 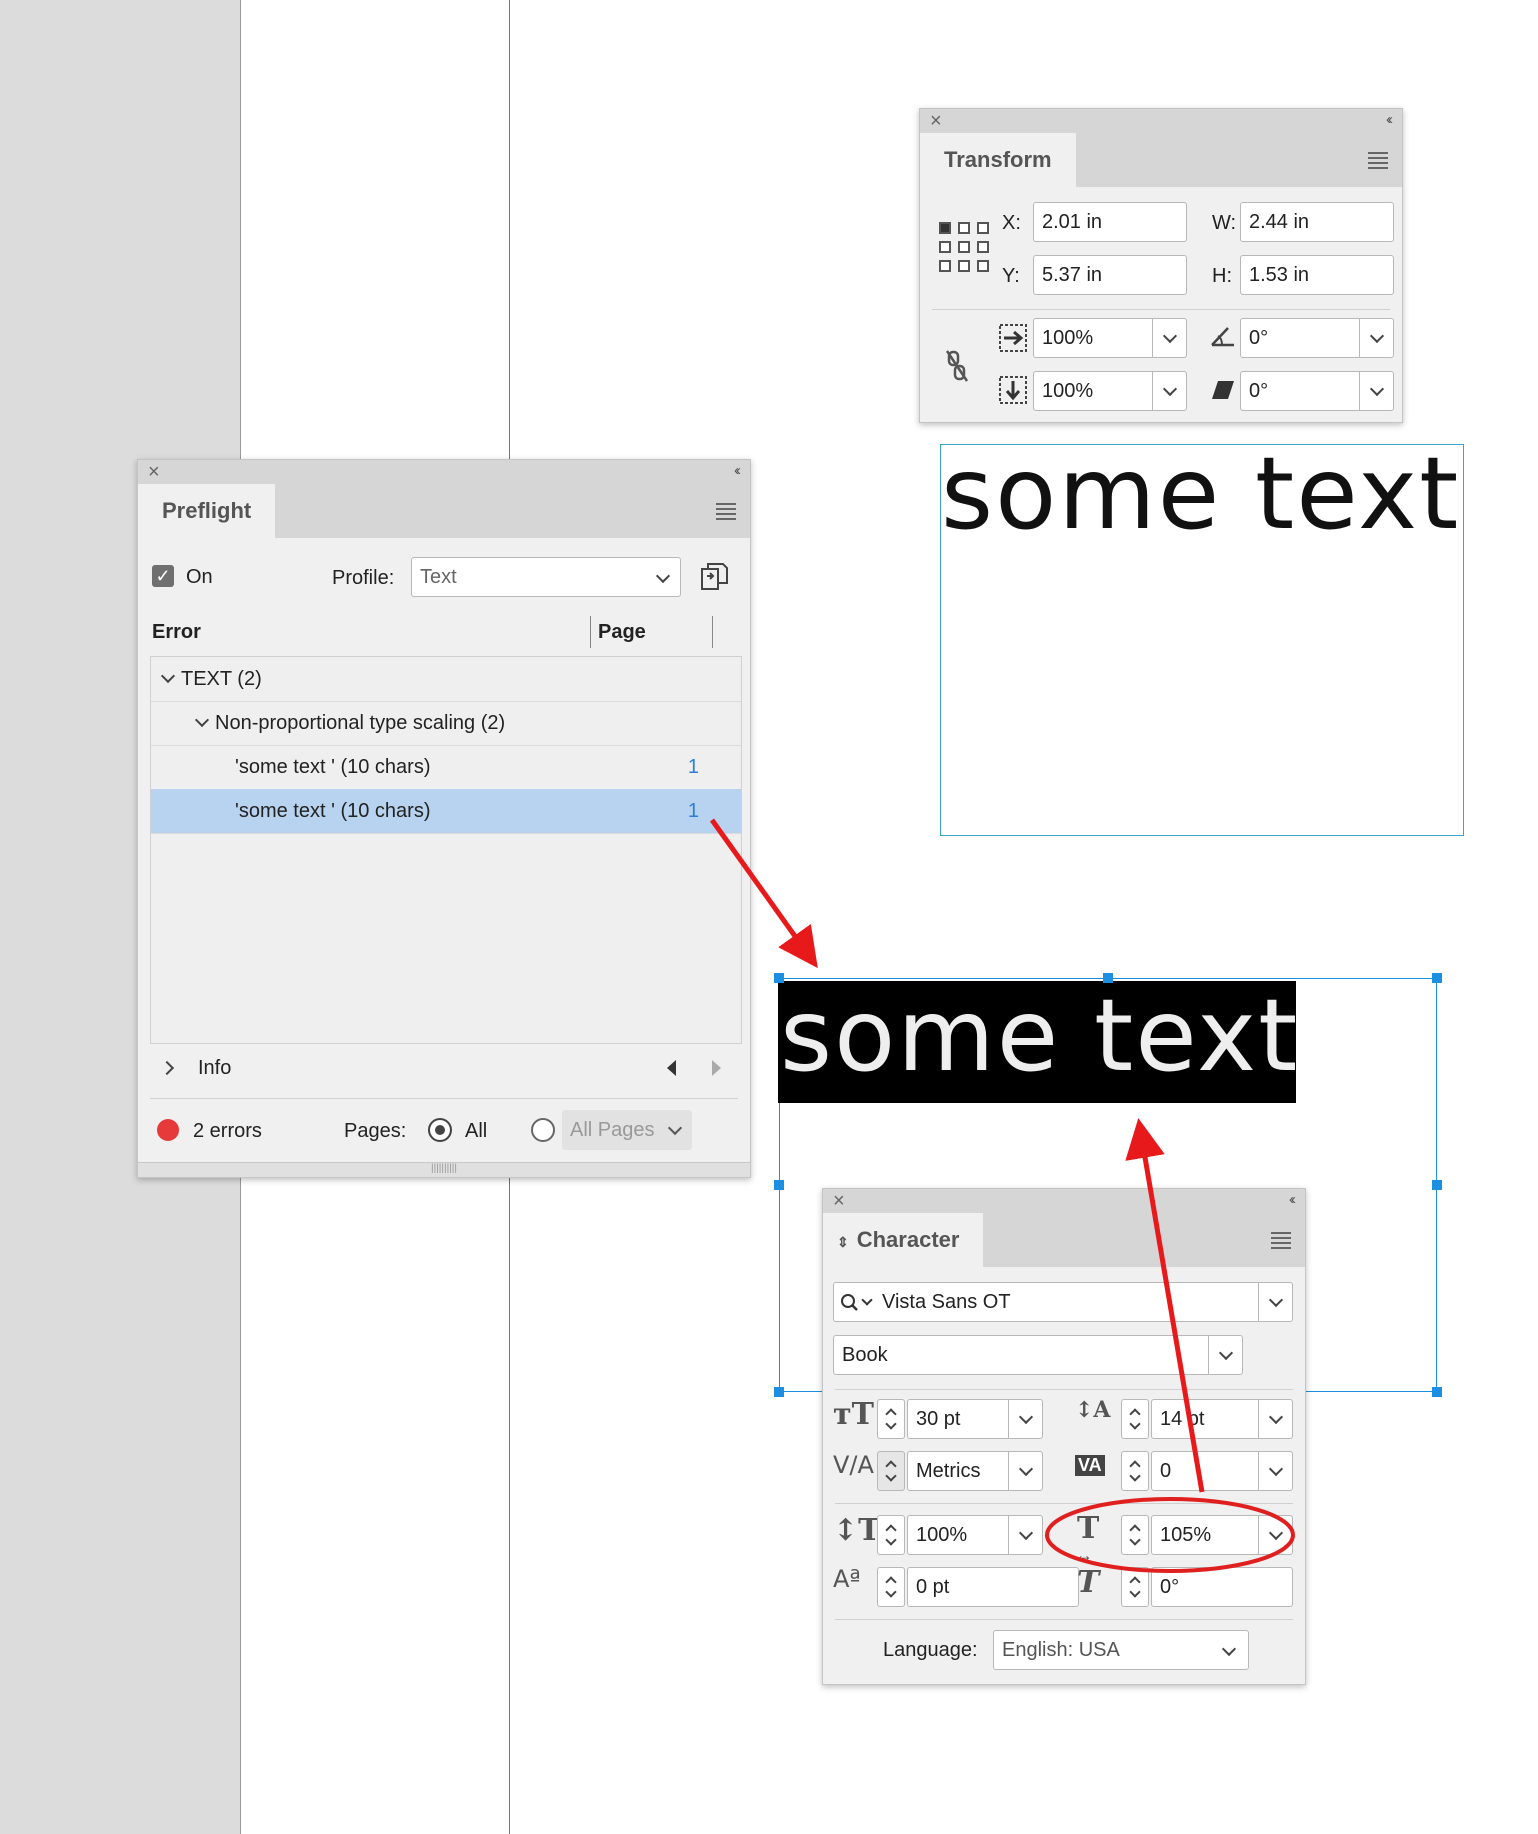 I want to click on scale-x-value: 100%, so click(x=1068, y=338).